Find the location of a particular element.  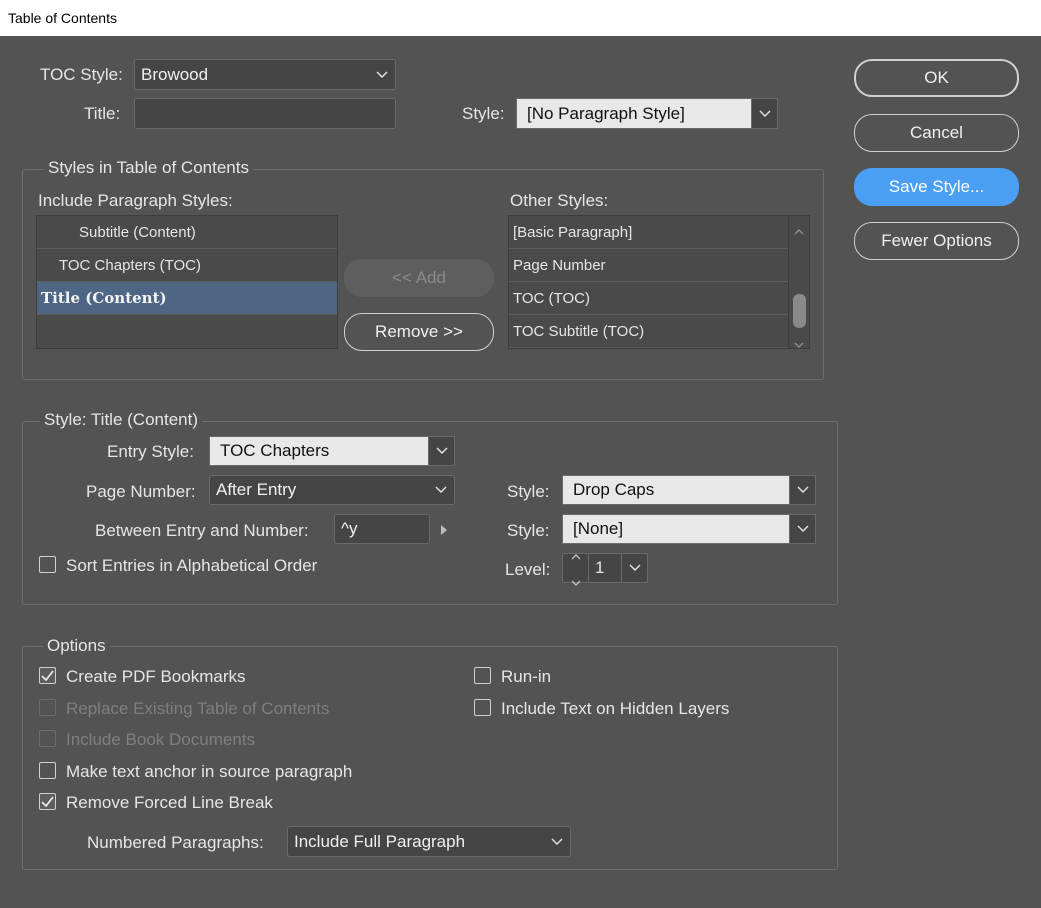

between-style-combo: [None] is located at coordinates (689, 529).